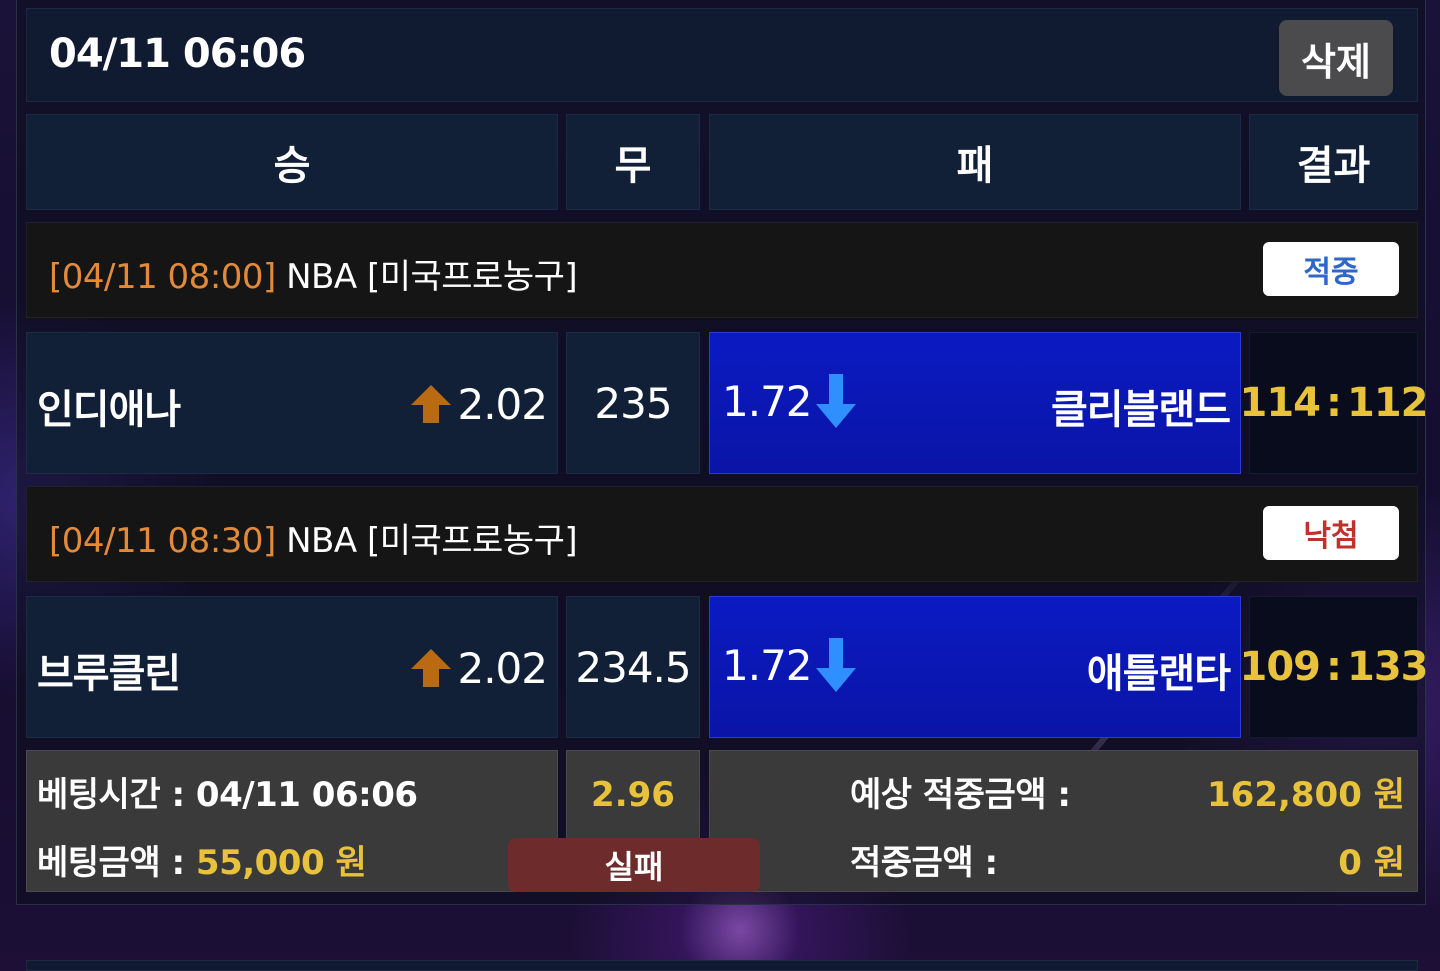 Image resolution: width=1440 pixels, height=971 pixels. Describe the element at coordinates (162, 277) in the screenshot. I see `game-1-kickoff-time: [04/11 08:00]` at that location.